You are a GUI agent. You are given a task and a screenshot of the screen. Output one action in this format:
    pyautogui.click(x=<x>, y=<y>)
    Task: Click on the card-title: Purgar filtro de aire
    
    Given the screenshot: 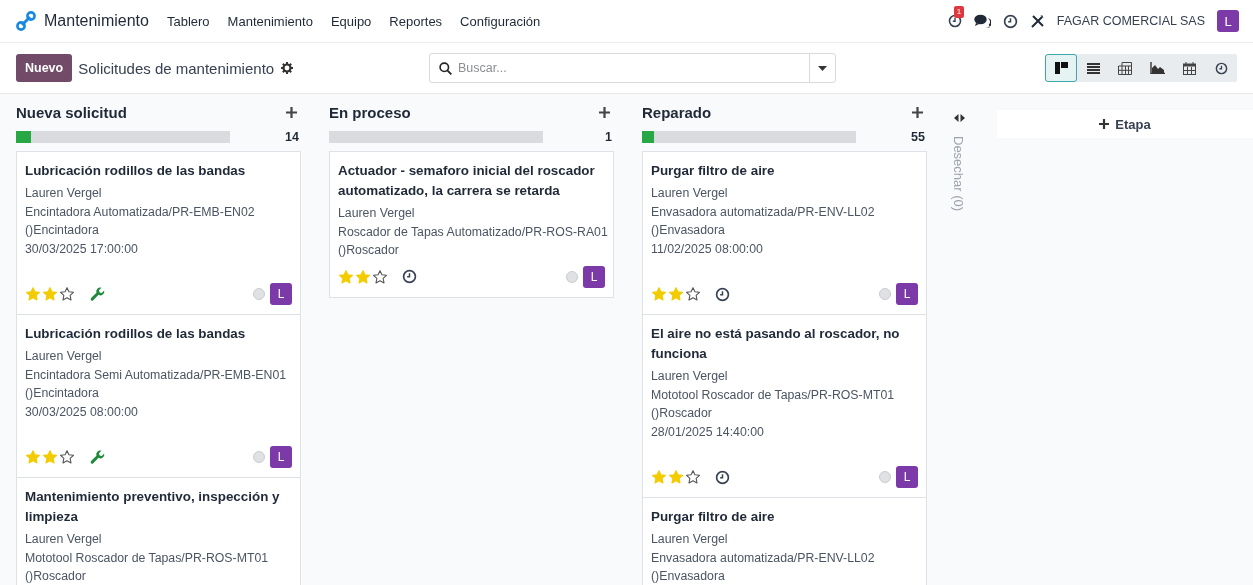 What is the action you would take?
    pyautogui.click(x=713, y=517)
    